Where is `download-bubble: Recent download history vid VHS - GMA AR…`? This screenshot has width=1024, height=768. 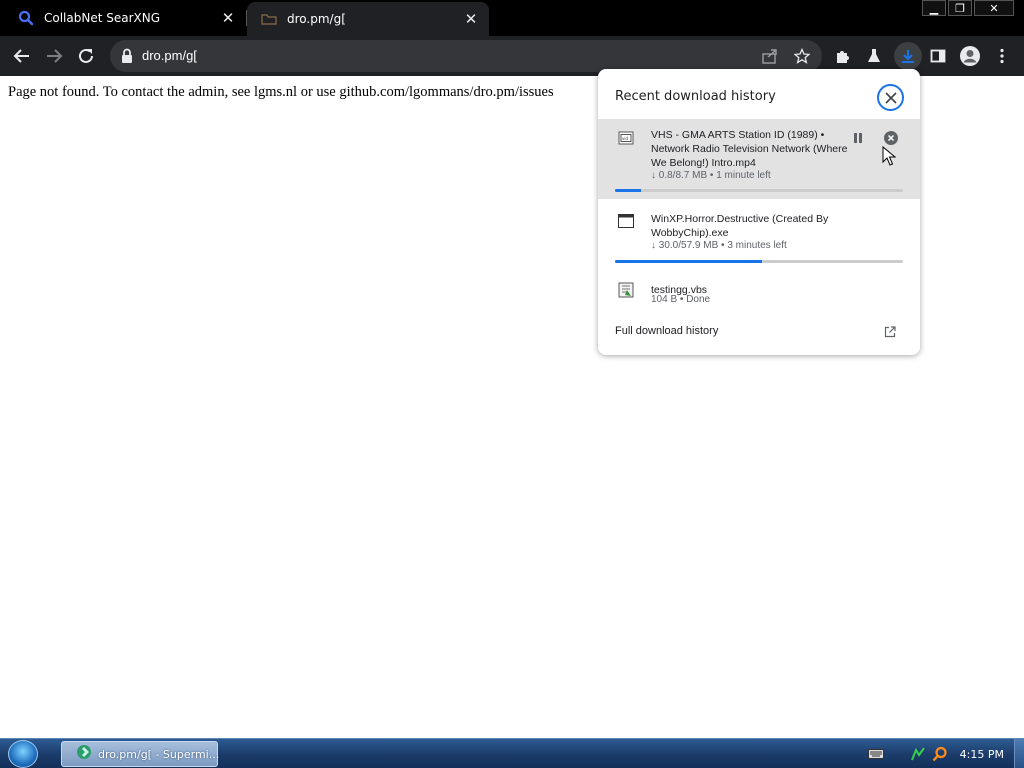
download-bubble: Recent download history vid VHS - GMA AR… is located at coordinates (759, 212).